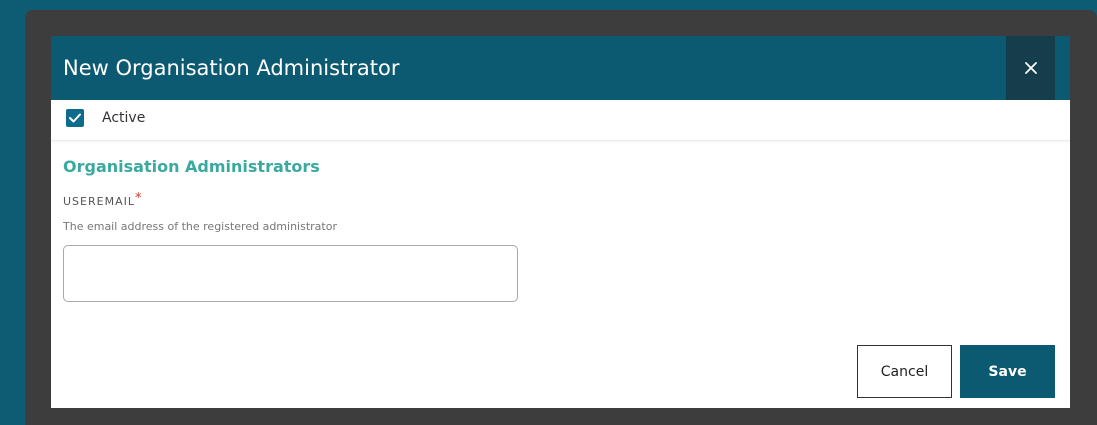 The width and height of the screenshot is (1097, 425). I want to click on dialog-header: New Organisation Administrator, so click(560, 68).